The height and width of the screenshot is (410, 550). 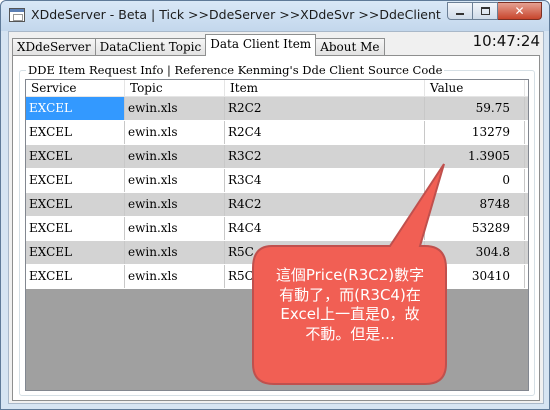 What do you see at coordinates (475, 204) in the screenshot?
I see `cell-value: 8748` at bounding box center [475, 204].